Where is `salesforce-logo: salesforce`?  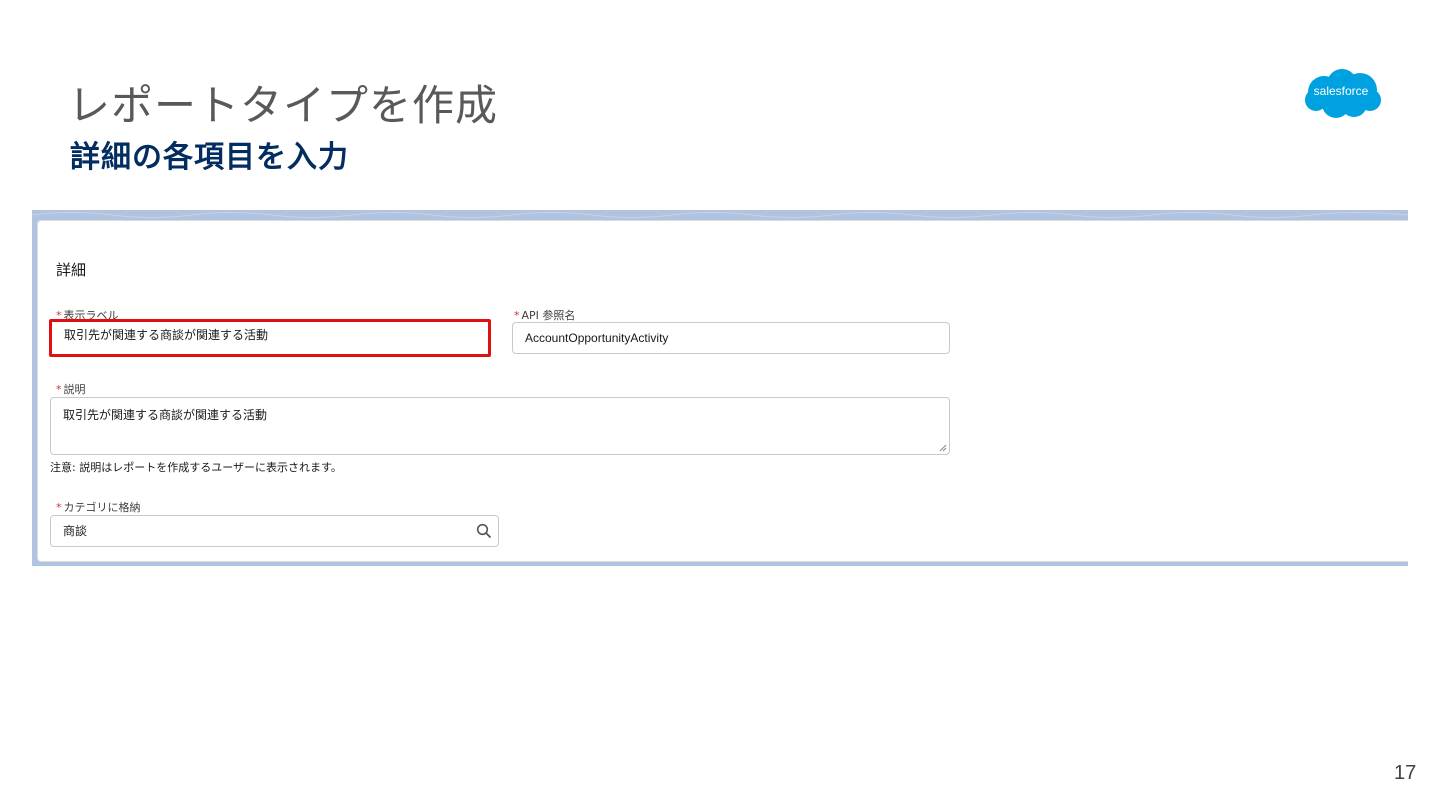 salesforce-logo: salesforce is located at coordinates (1341, 94).